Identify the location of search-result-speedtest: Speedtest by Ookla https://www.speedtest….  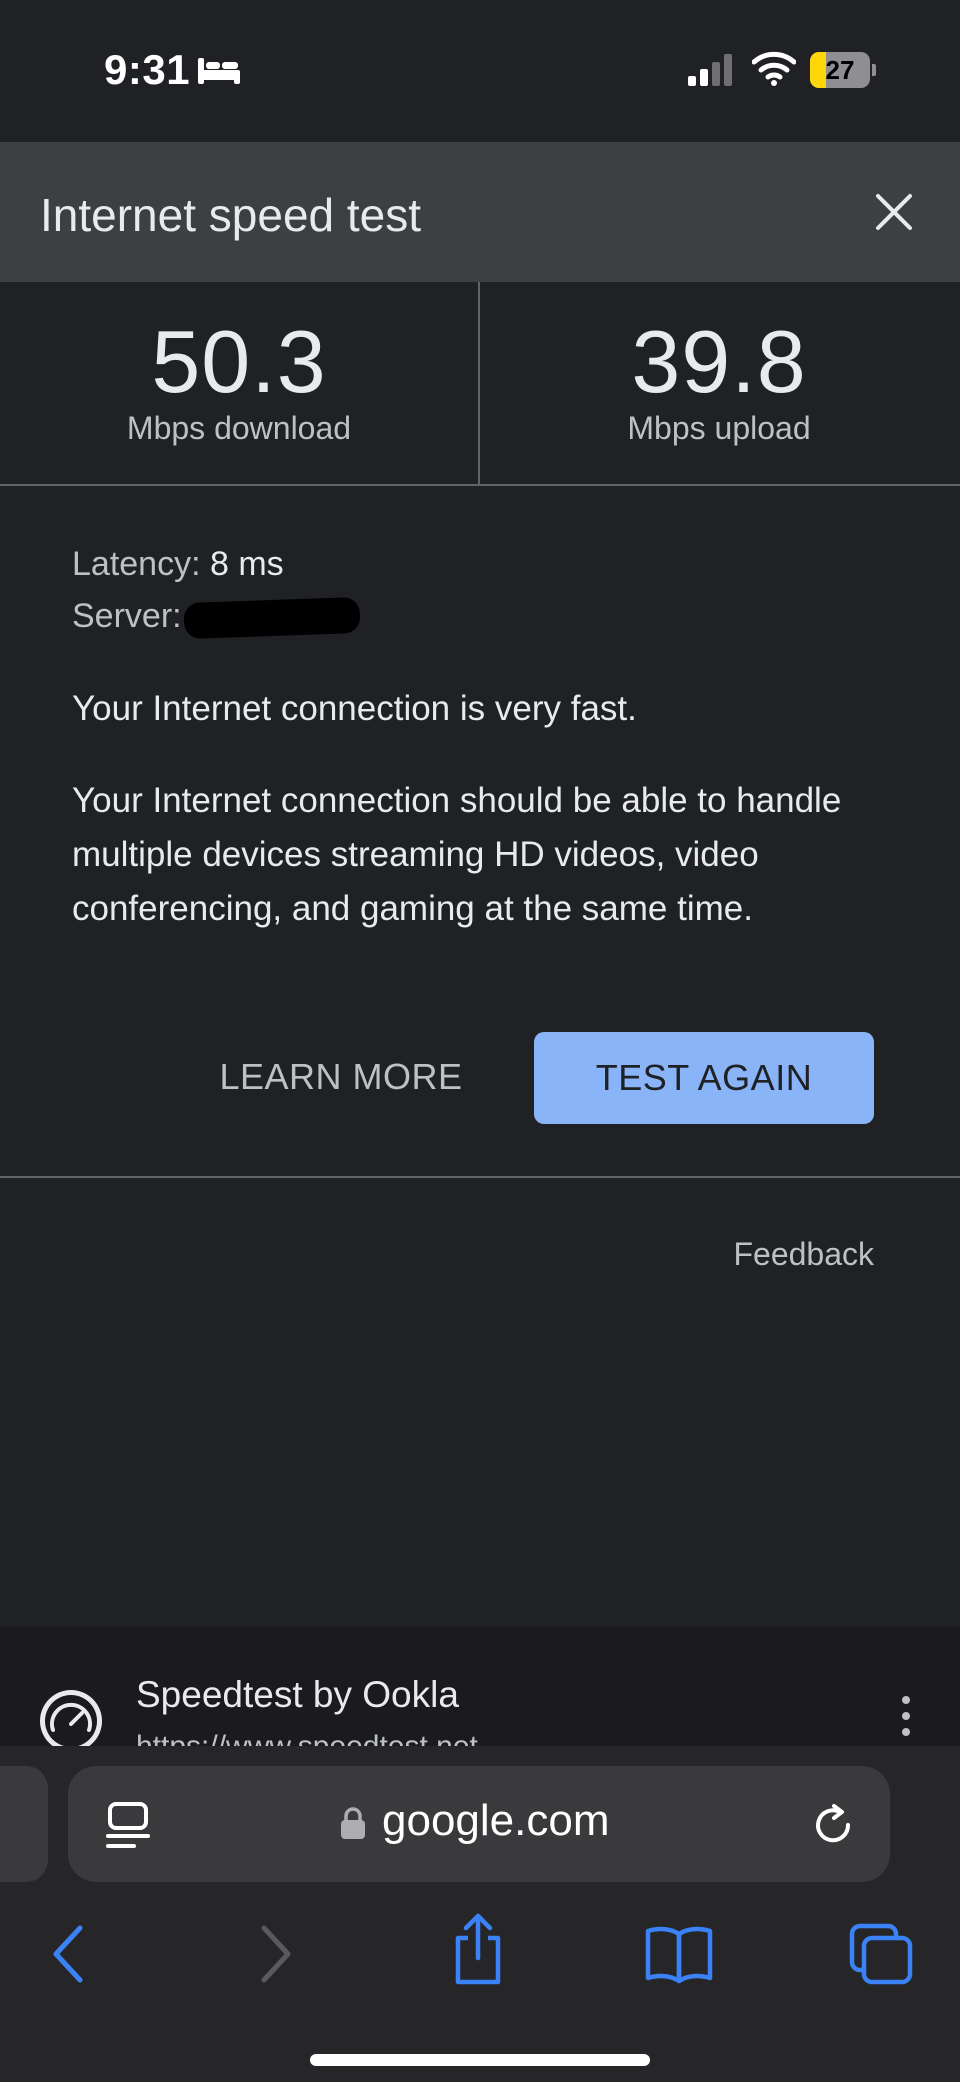
(480, 1686).